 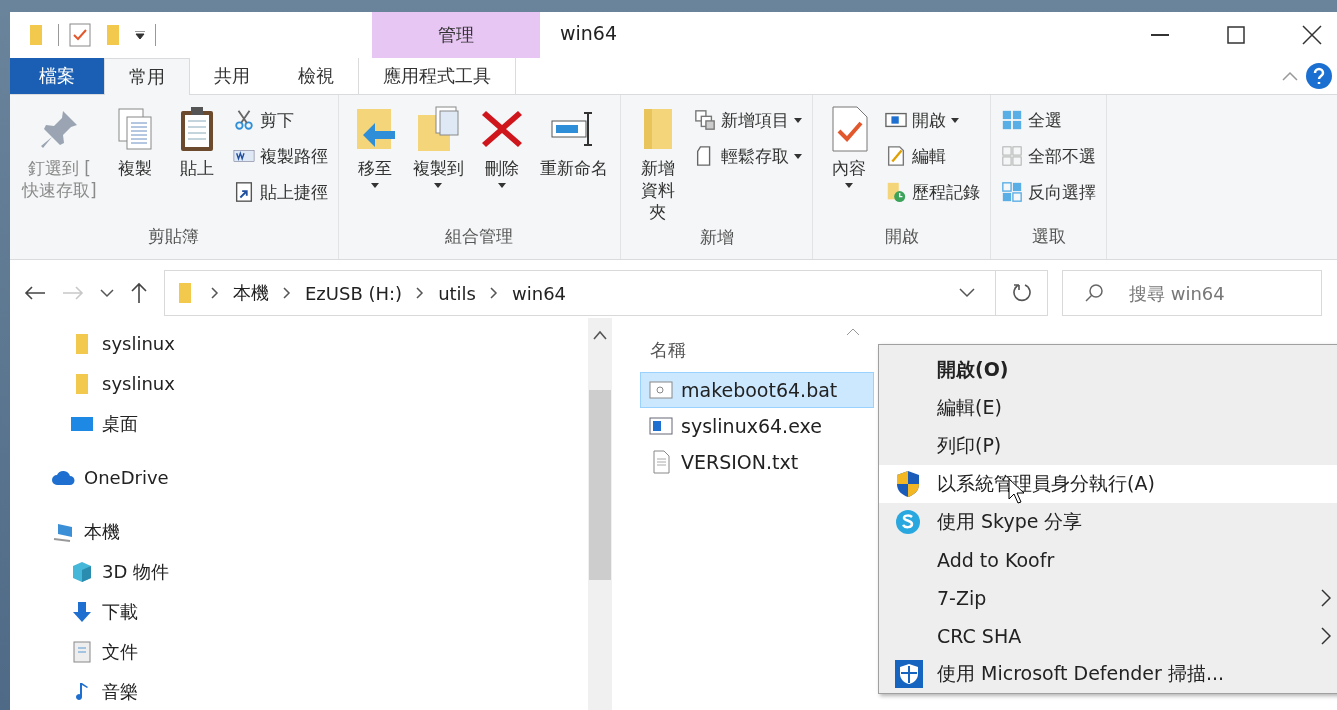 I want to click on scrollbar, so click(x=600, y=514).